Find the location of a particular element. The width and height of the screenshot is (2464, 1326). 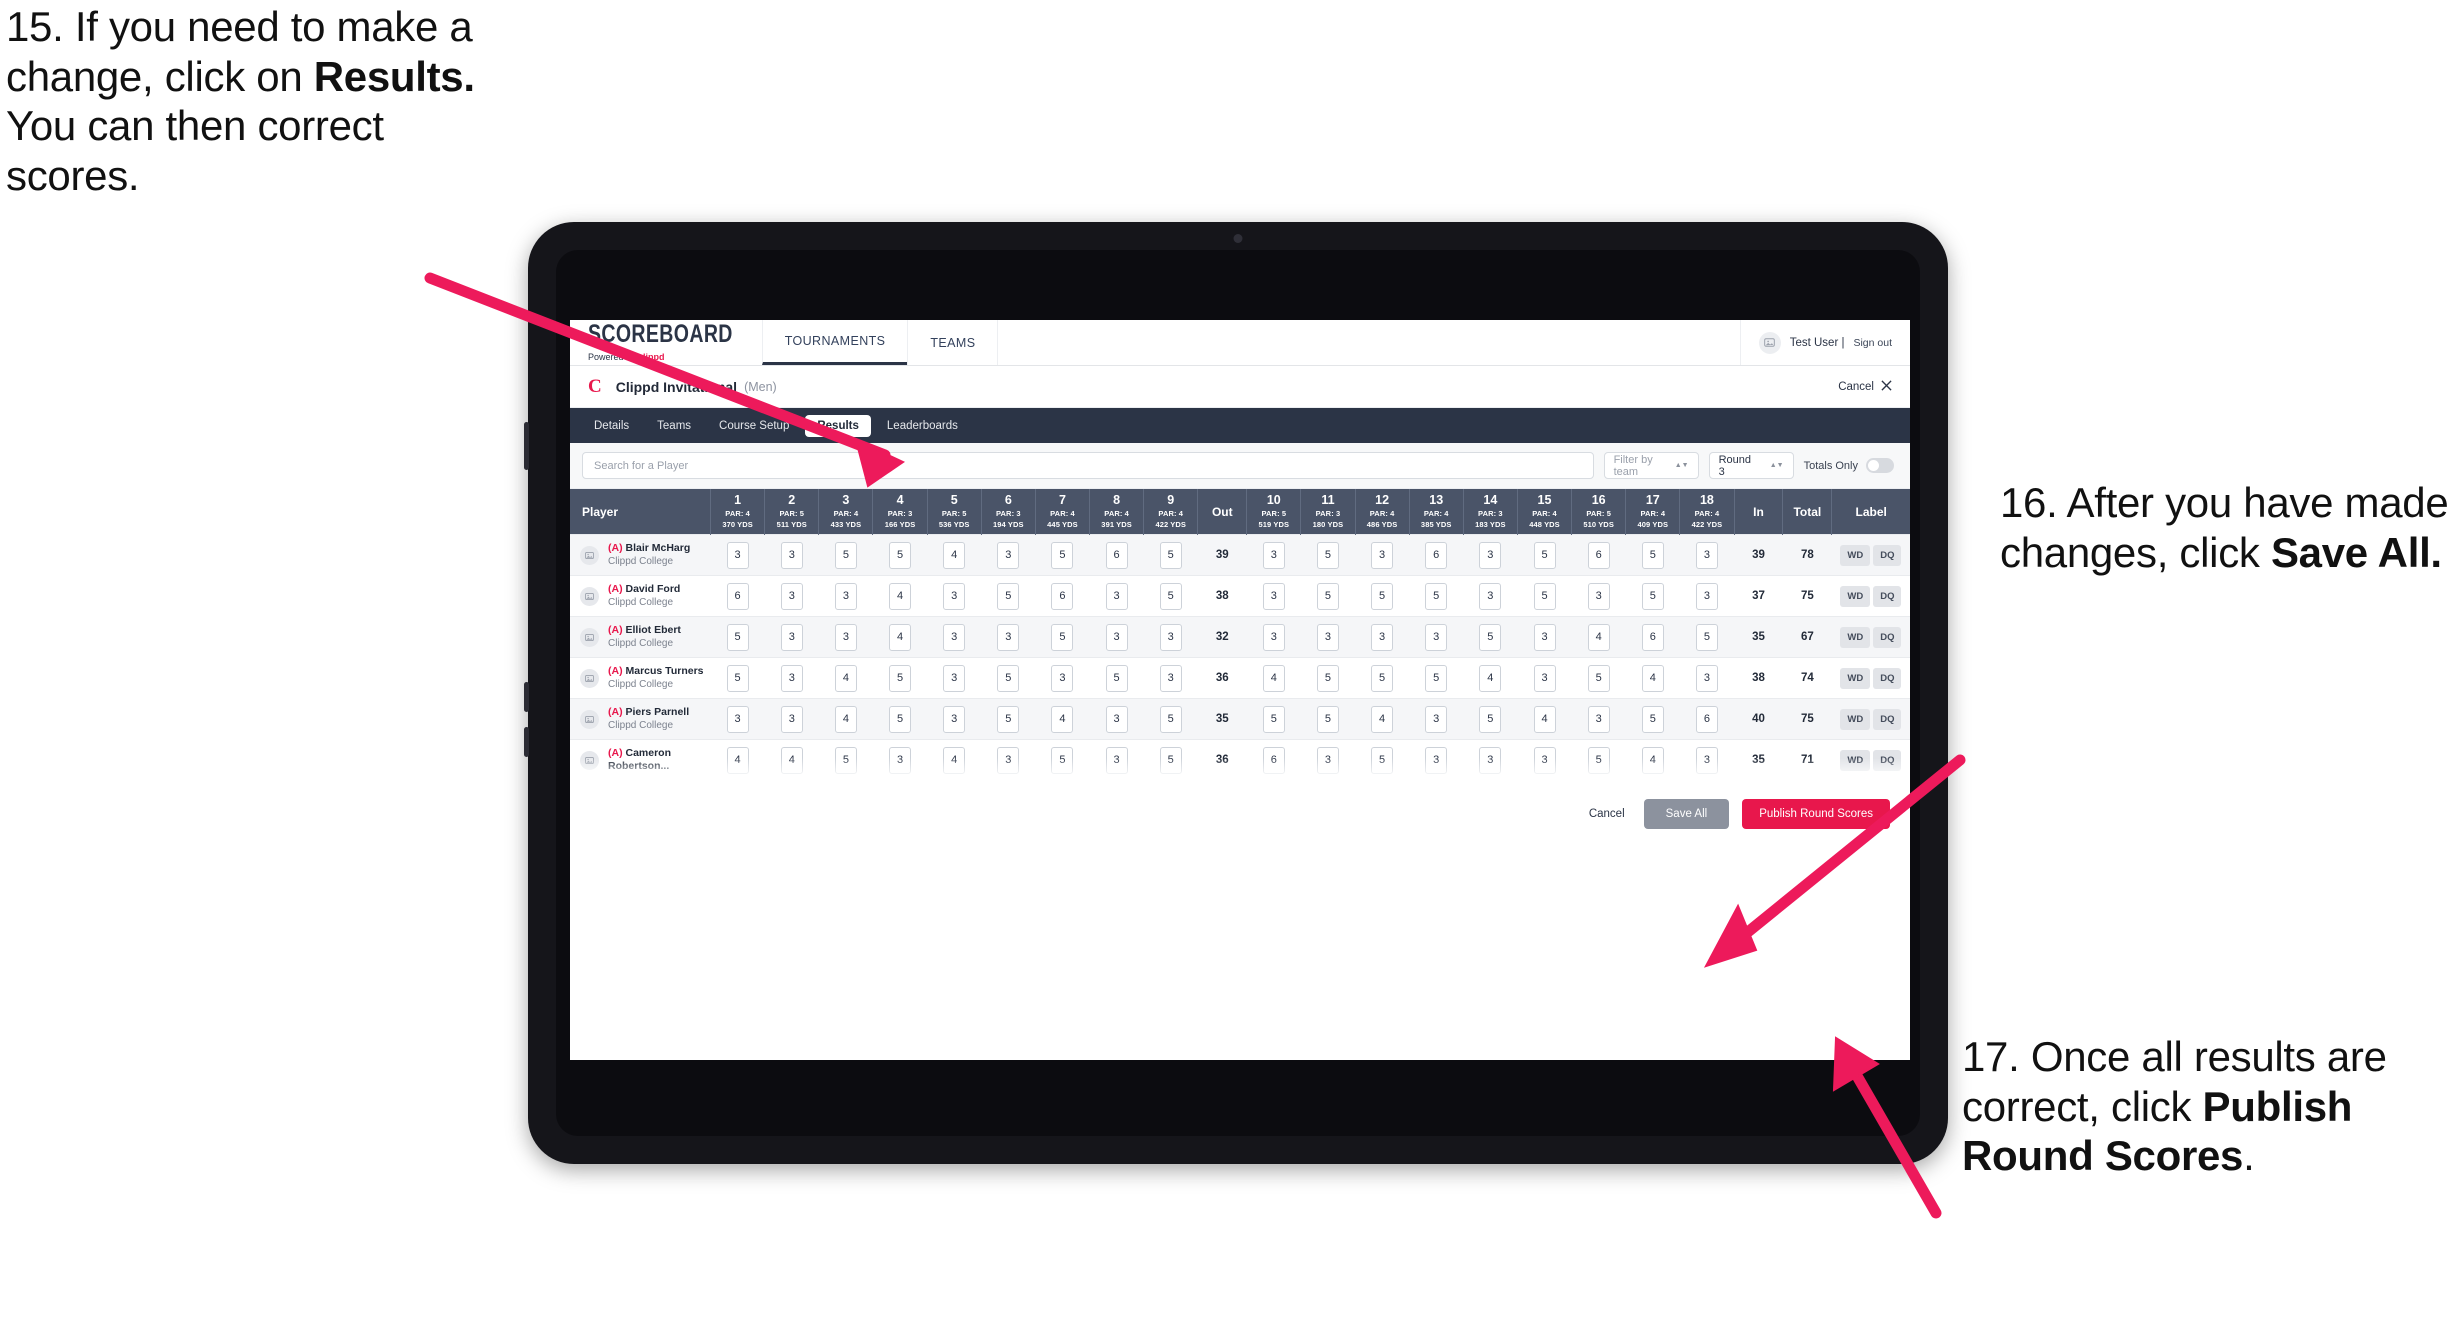

score-cell-hole-15: 3 is located at coordinates (1544, 678).